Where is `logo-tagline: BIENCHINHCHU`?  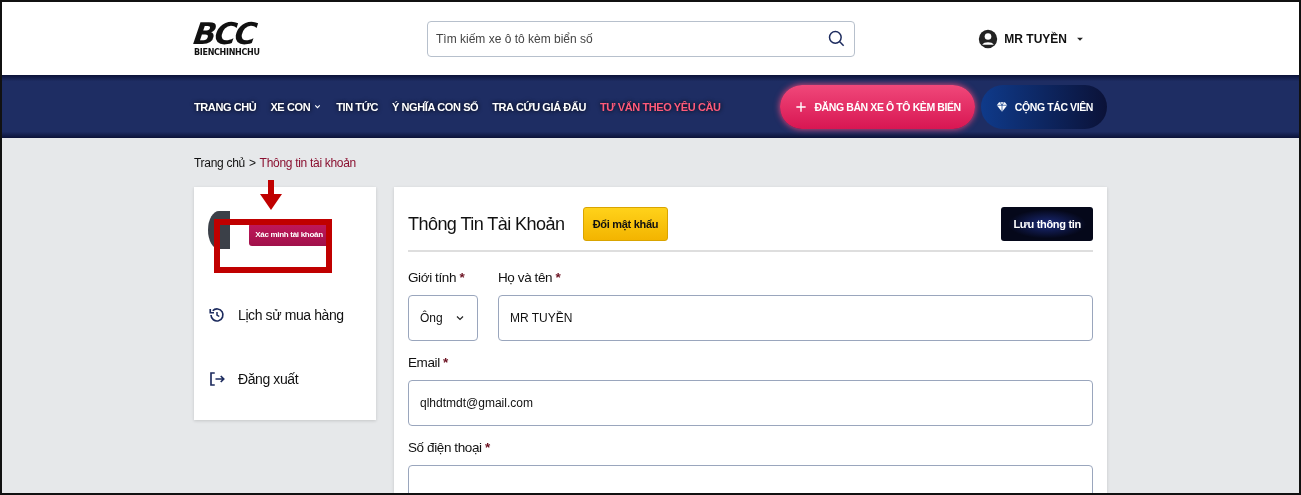
logo-tagline: BIENCHINHCHU is located at coordinates (227, 52).